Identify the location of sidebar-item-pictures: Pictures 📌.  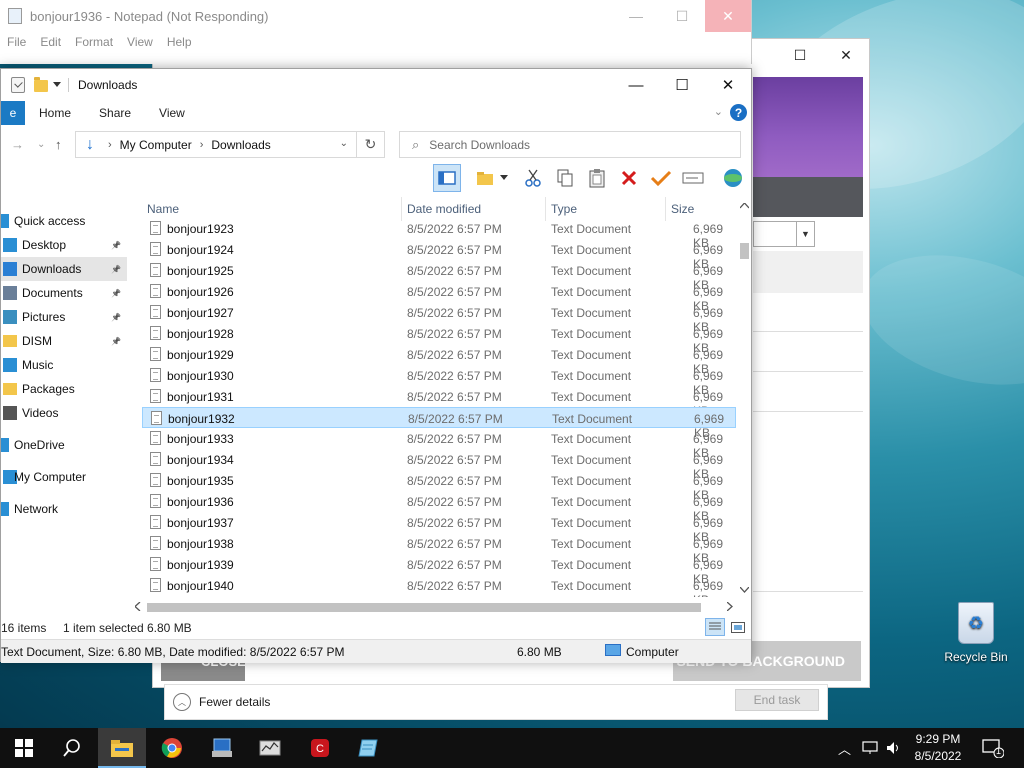
(64, 317).